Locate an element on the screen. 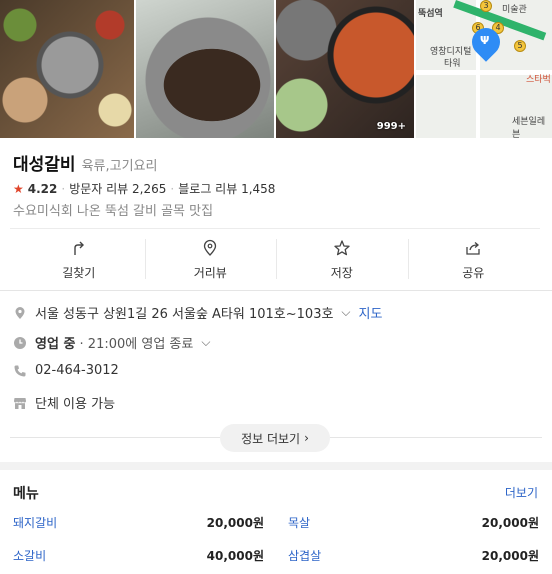  hours-row: 영업 중 · 21:00에 영업 종료 ⌵ is located at coordinates (111, 342).